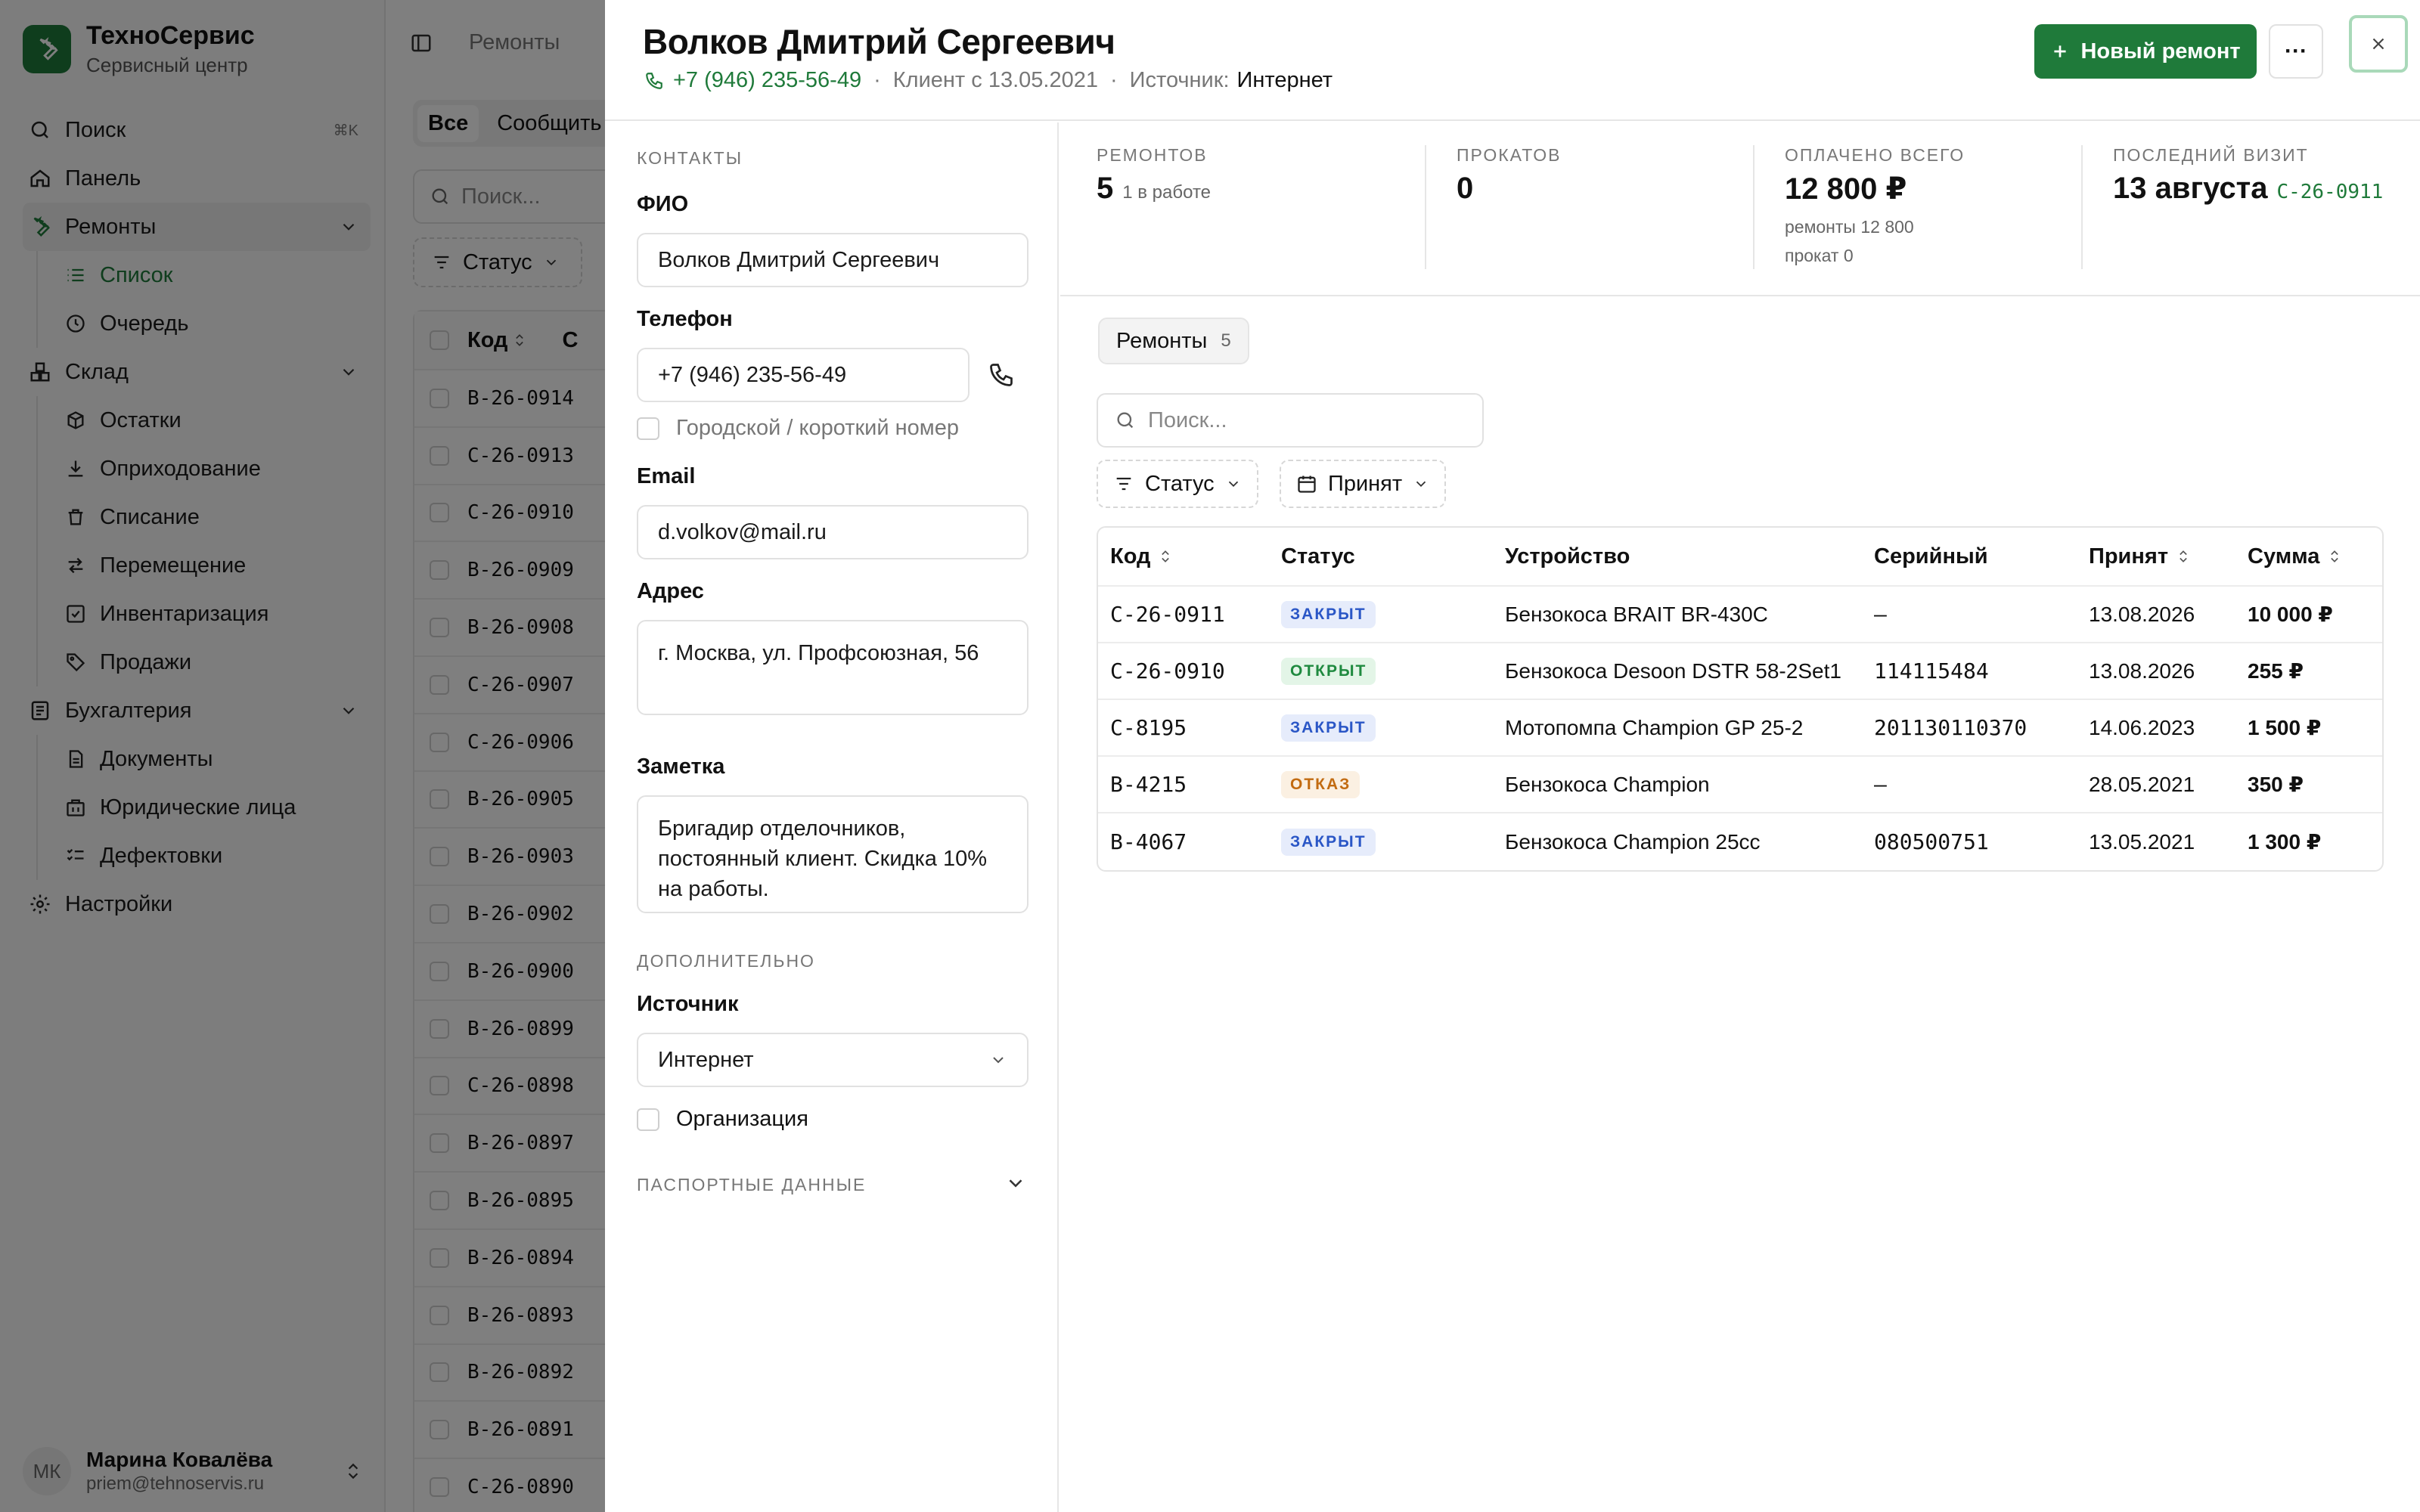  I want to click on column-label: Устройство, so click(1568, 556).